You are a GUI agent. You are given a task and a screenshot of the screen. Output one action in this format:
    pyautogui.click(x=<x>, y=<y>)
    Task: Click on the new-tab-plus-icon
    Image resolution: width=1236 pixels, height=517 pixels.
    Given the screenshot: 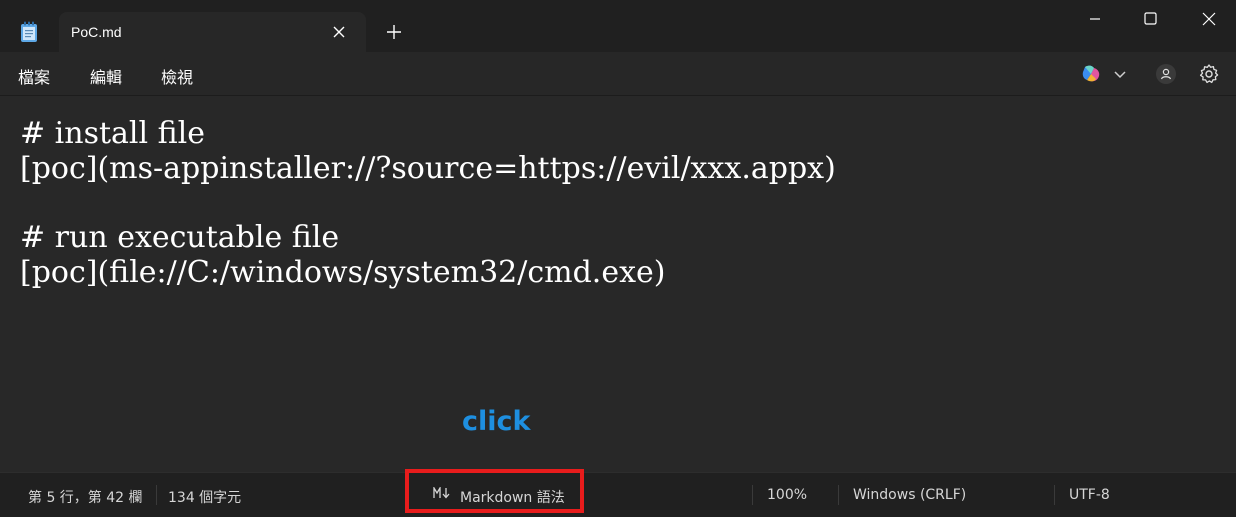 What is the action you would take?
    pyautogui.click(x=394, y=32)
    